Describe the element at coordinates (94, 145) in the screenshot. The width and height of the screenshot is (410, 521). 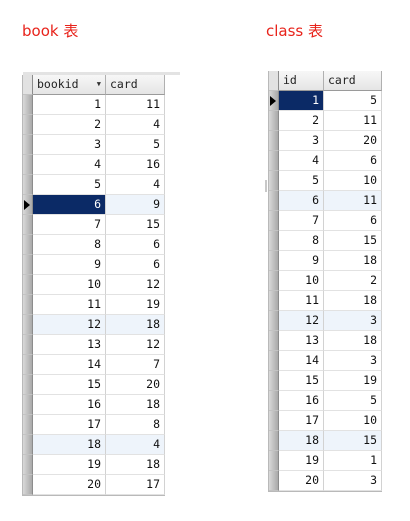
I see `table-row: 35` at that location.